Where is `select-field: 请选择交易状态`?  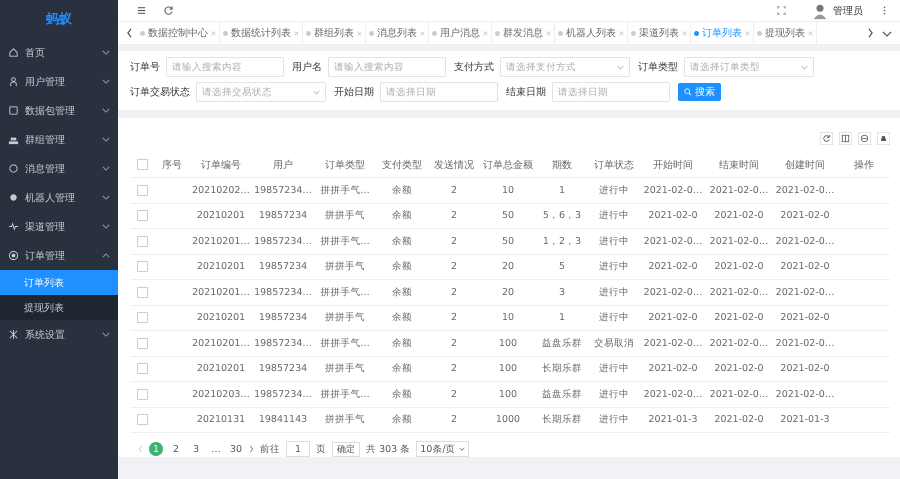
select-field: 请选择交易状态 is located at coordinates (261, 92).